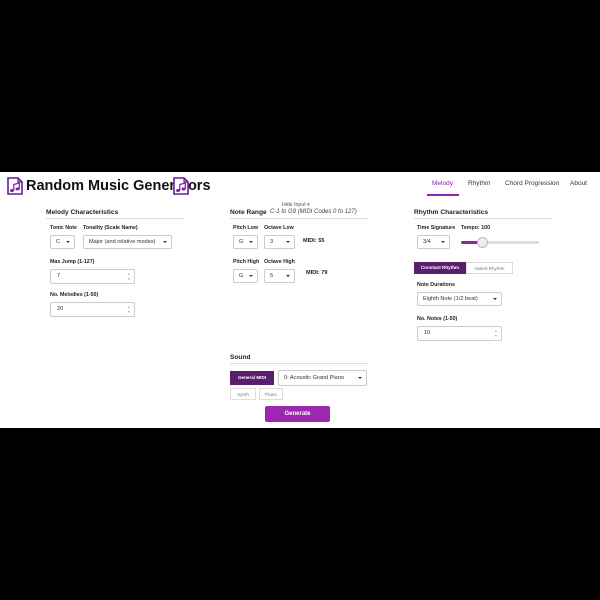 This screenshot has width=600, height=600. Describe the element at coordinates (245, 242) in the screenshot. I see `pitch-low-select: G` at that location.